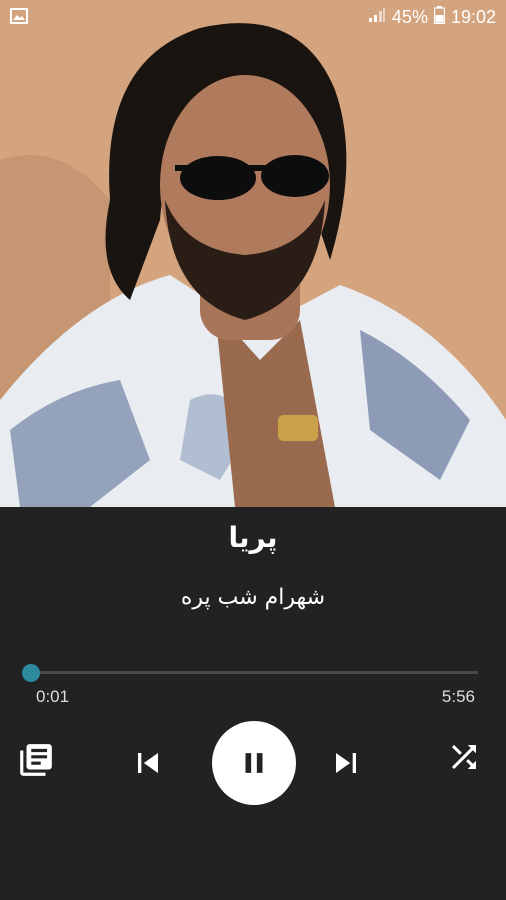  I want to click on playlist-button, so click(36, 760).